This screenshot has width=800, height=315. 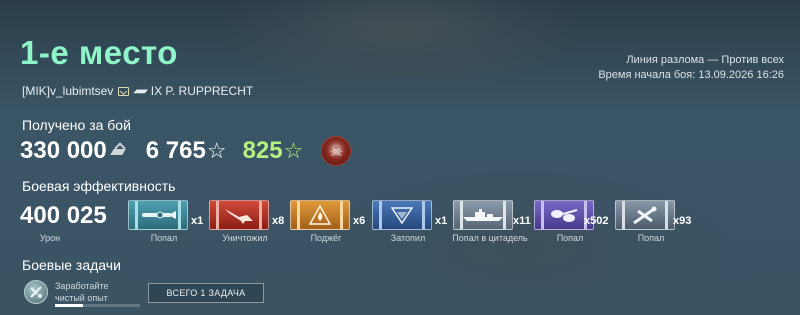 I want to click on destroyed-icon, so click(x=239, y=215).